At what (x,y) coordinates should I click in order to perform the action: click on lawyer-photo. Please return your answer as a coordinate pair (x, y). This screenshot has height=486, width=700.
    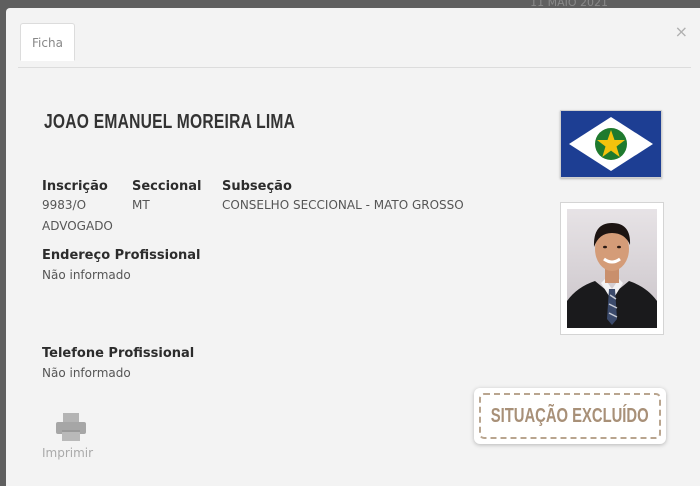
    Looking at the image, I should click on (612, 268).